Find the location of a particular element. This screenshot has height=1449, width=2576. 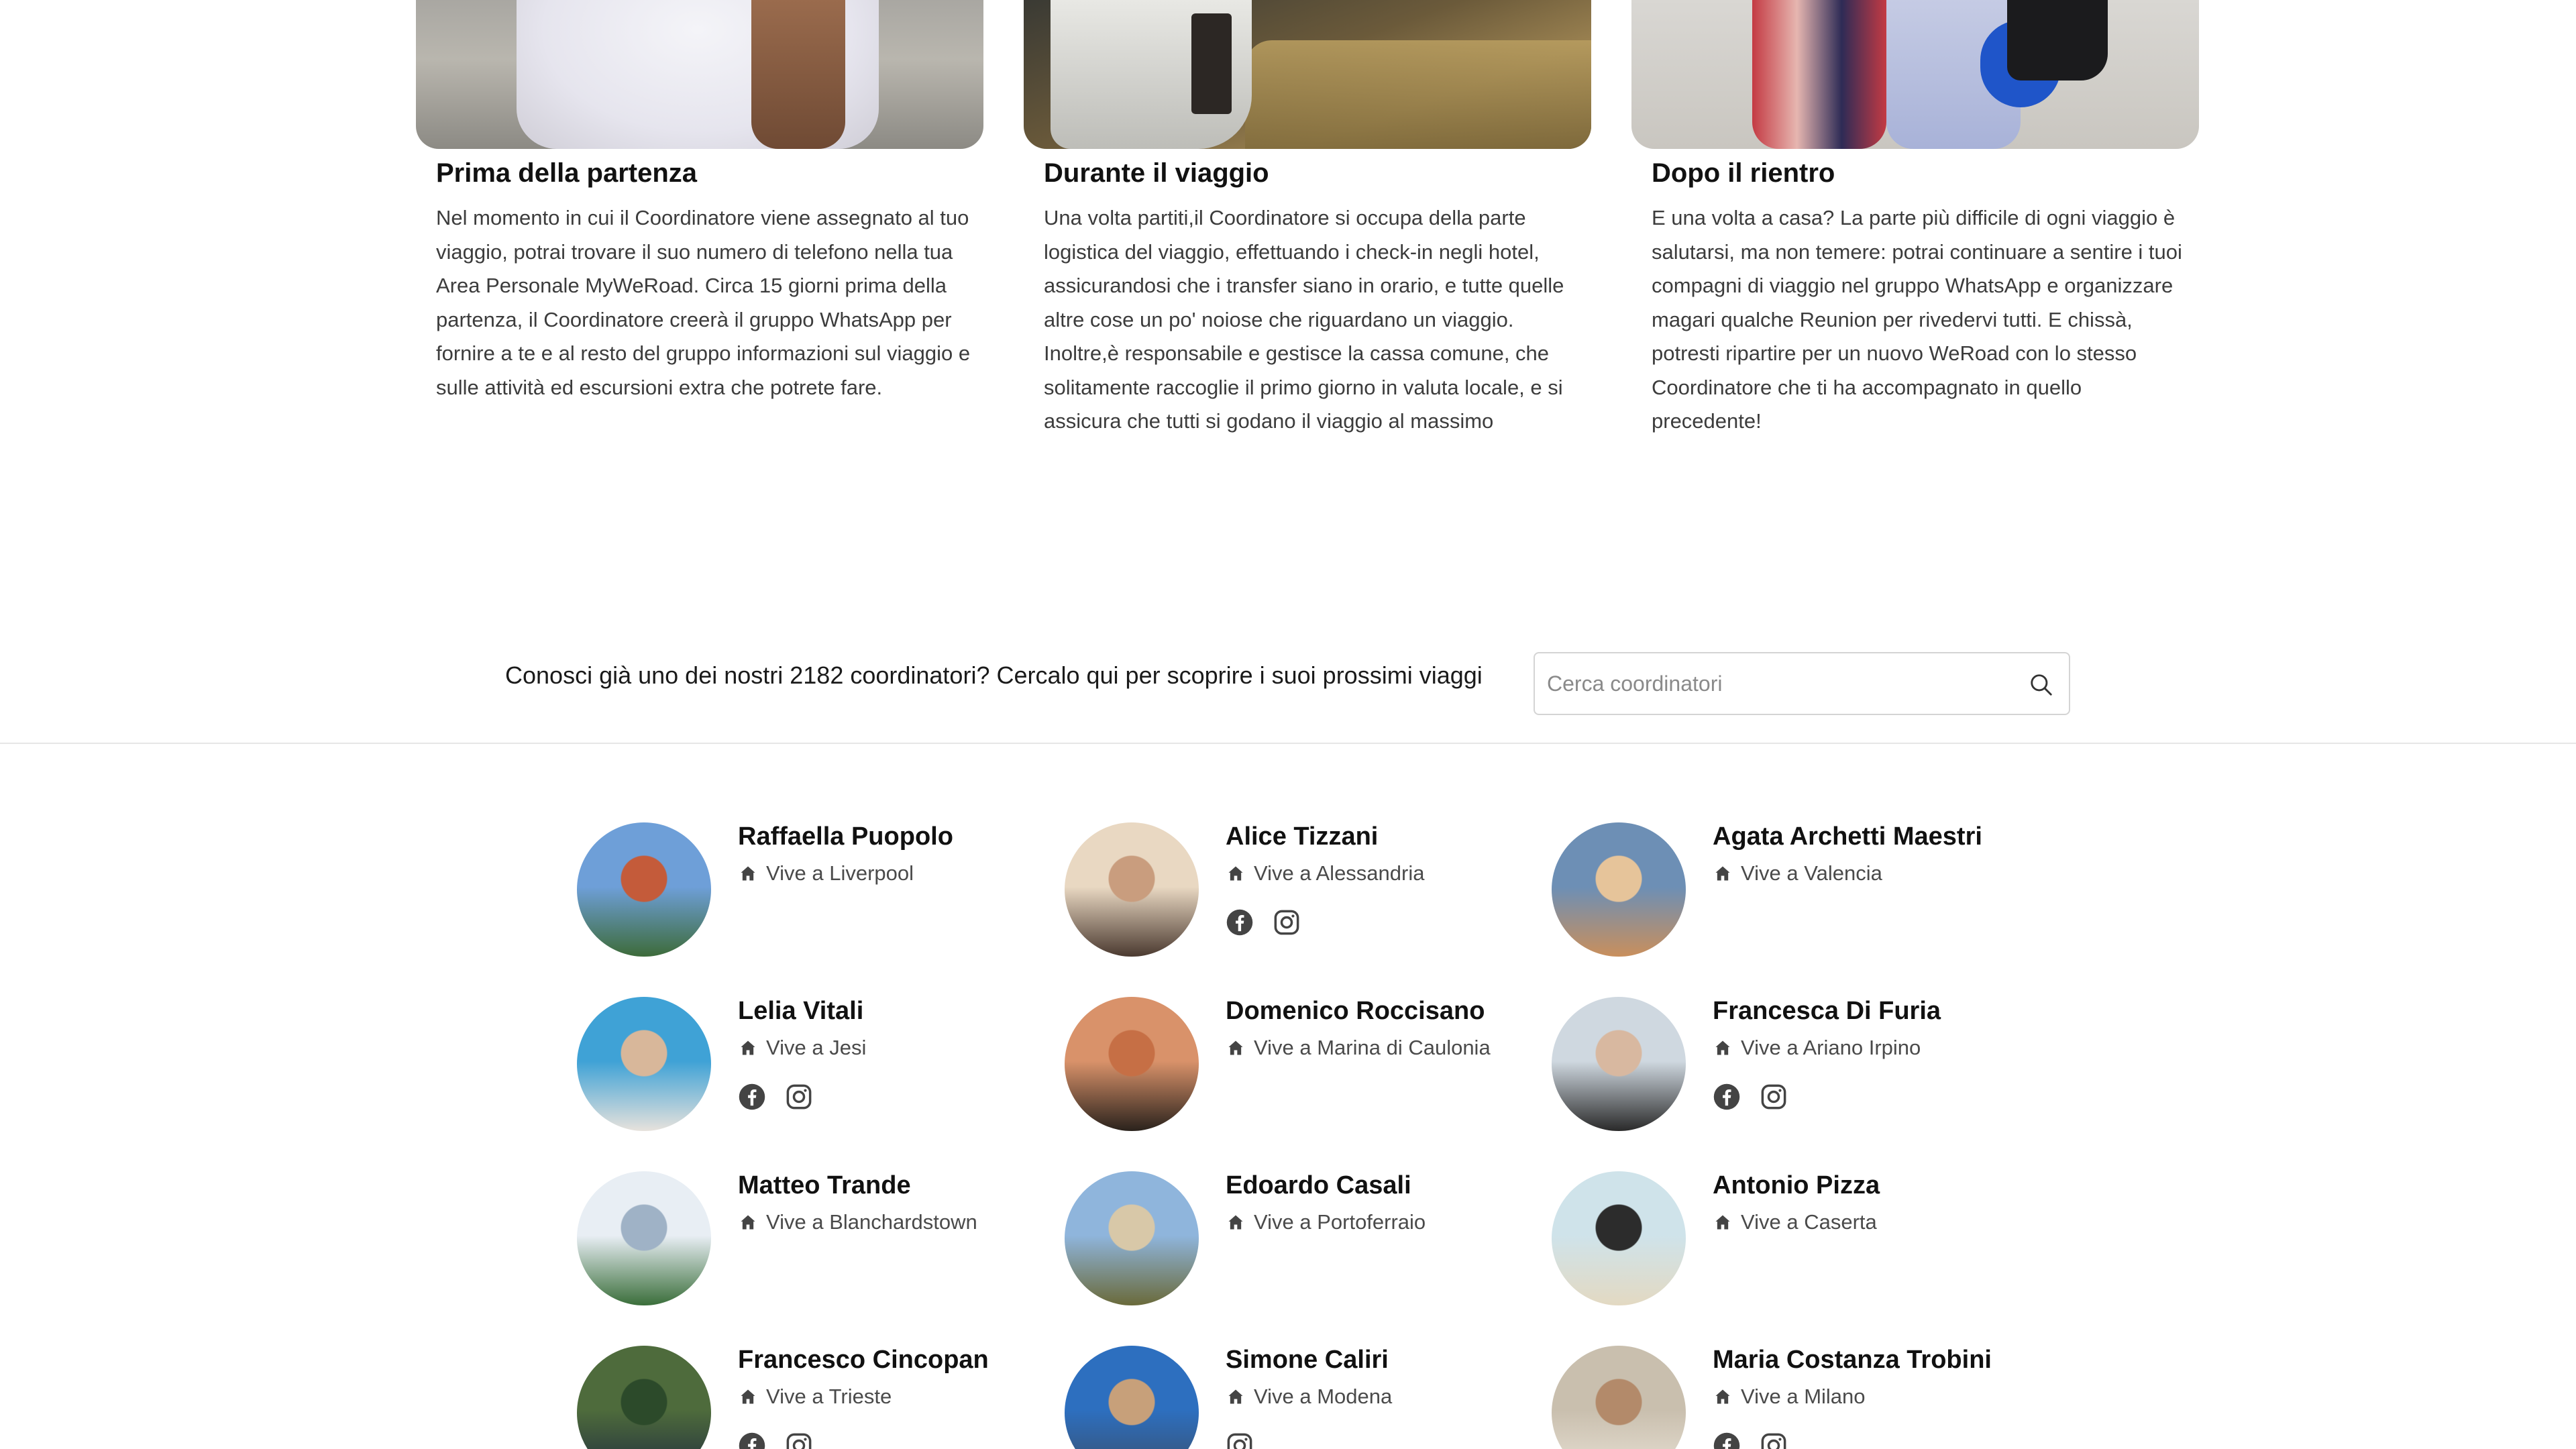

coordinator-card: Maria Costanza Trobini Vive a Milano is located at coordinates (1786, 1397).